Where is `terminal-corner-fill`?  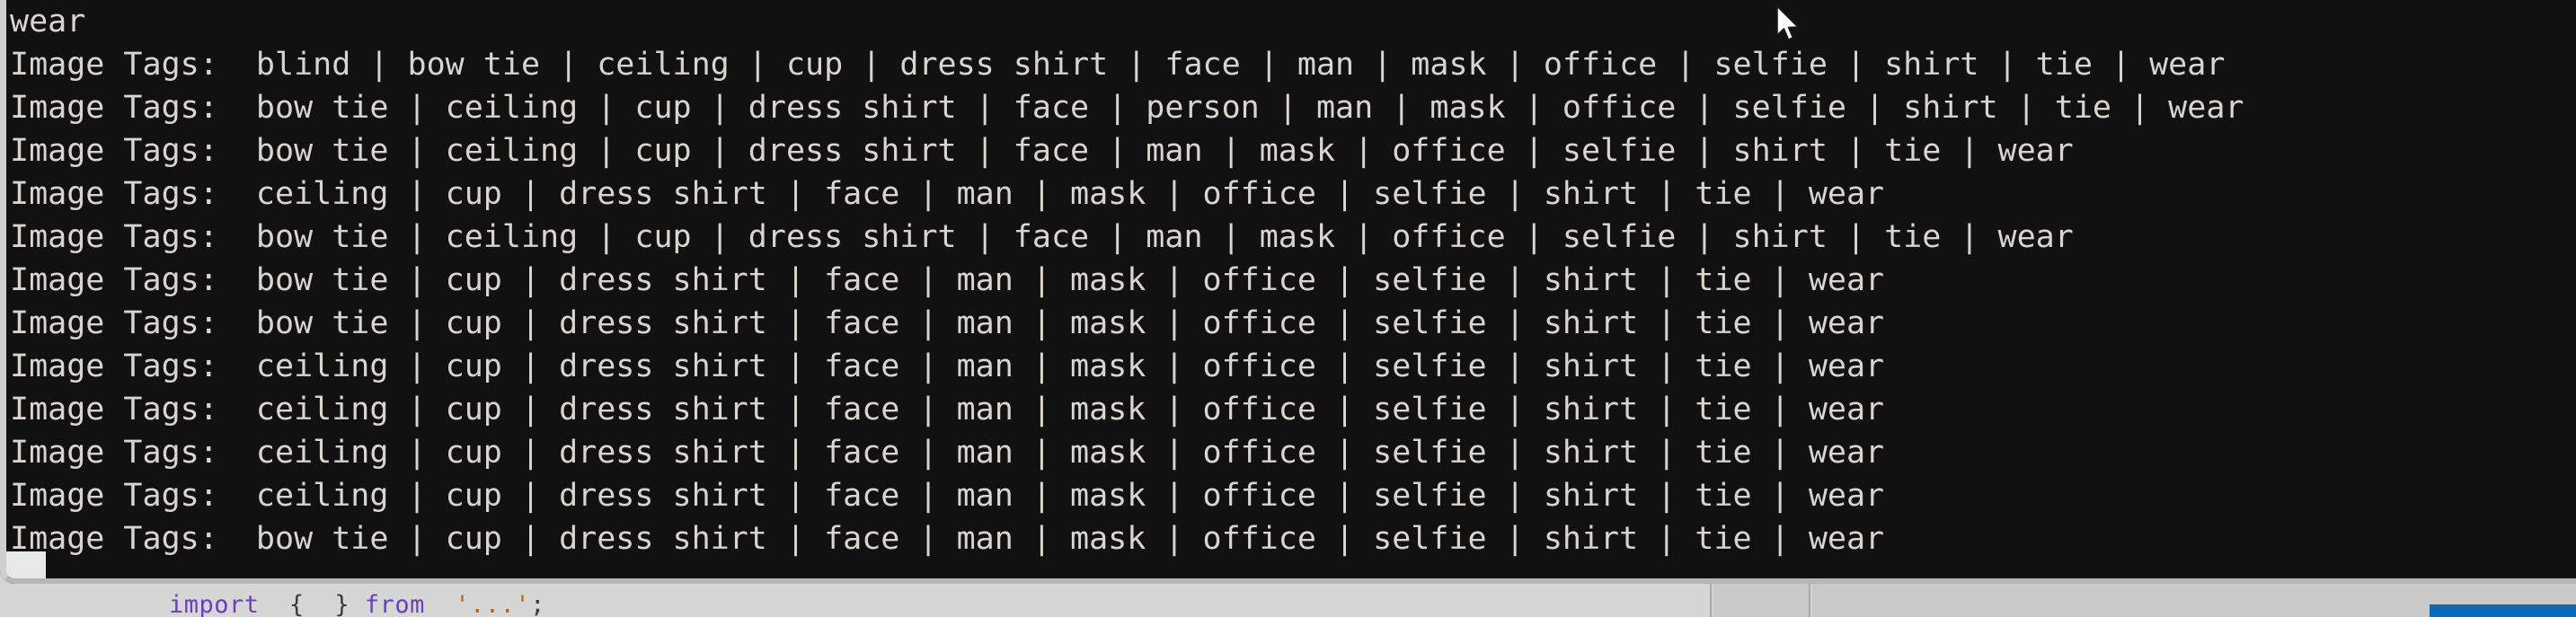 terminal-corner-fill is located at coordinates (26, 564).